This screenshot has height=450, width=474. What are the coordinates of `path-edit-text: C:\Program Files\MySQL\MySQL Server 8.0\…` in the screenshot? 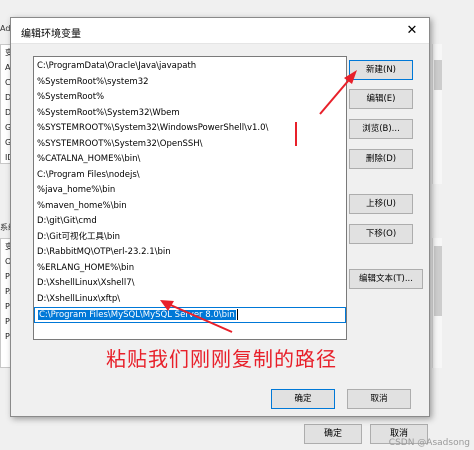 It's located at (137, 315).